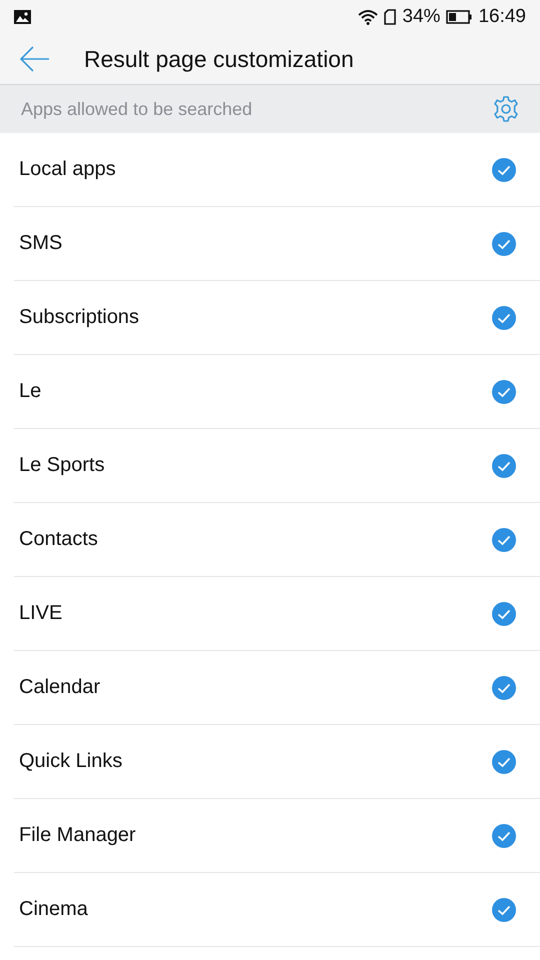  Describe the element at coordinates (459, 17) in the screenshot. I see `battery-icon` at that location.